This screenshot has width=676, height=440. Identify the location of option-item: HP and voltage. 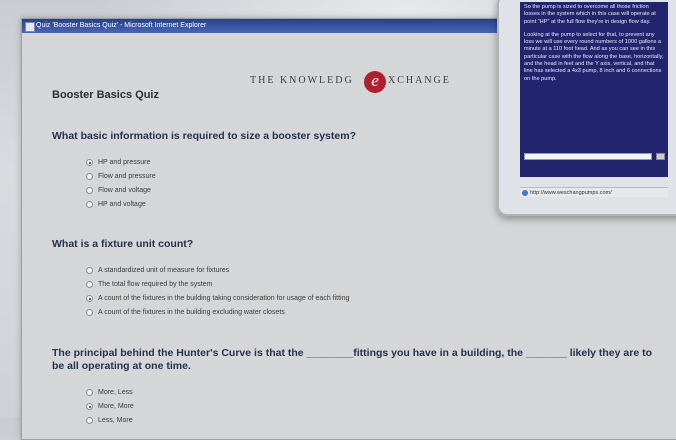
(121, 206).